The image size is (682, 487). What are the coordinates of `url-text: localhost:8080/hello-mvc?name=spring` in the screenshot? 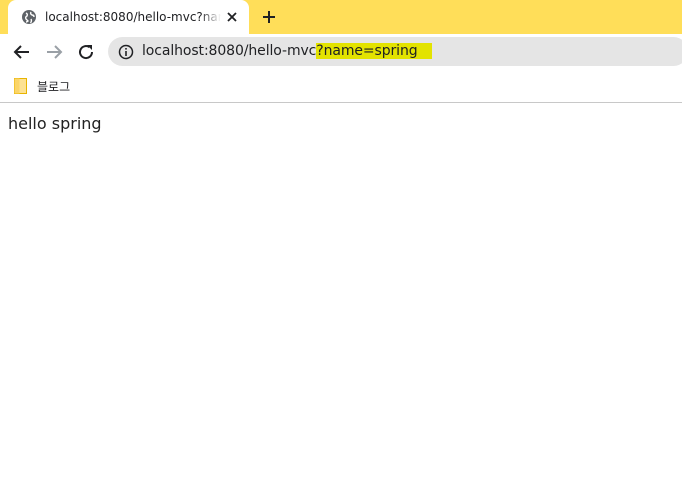 It's located at (287, 51).